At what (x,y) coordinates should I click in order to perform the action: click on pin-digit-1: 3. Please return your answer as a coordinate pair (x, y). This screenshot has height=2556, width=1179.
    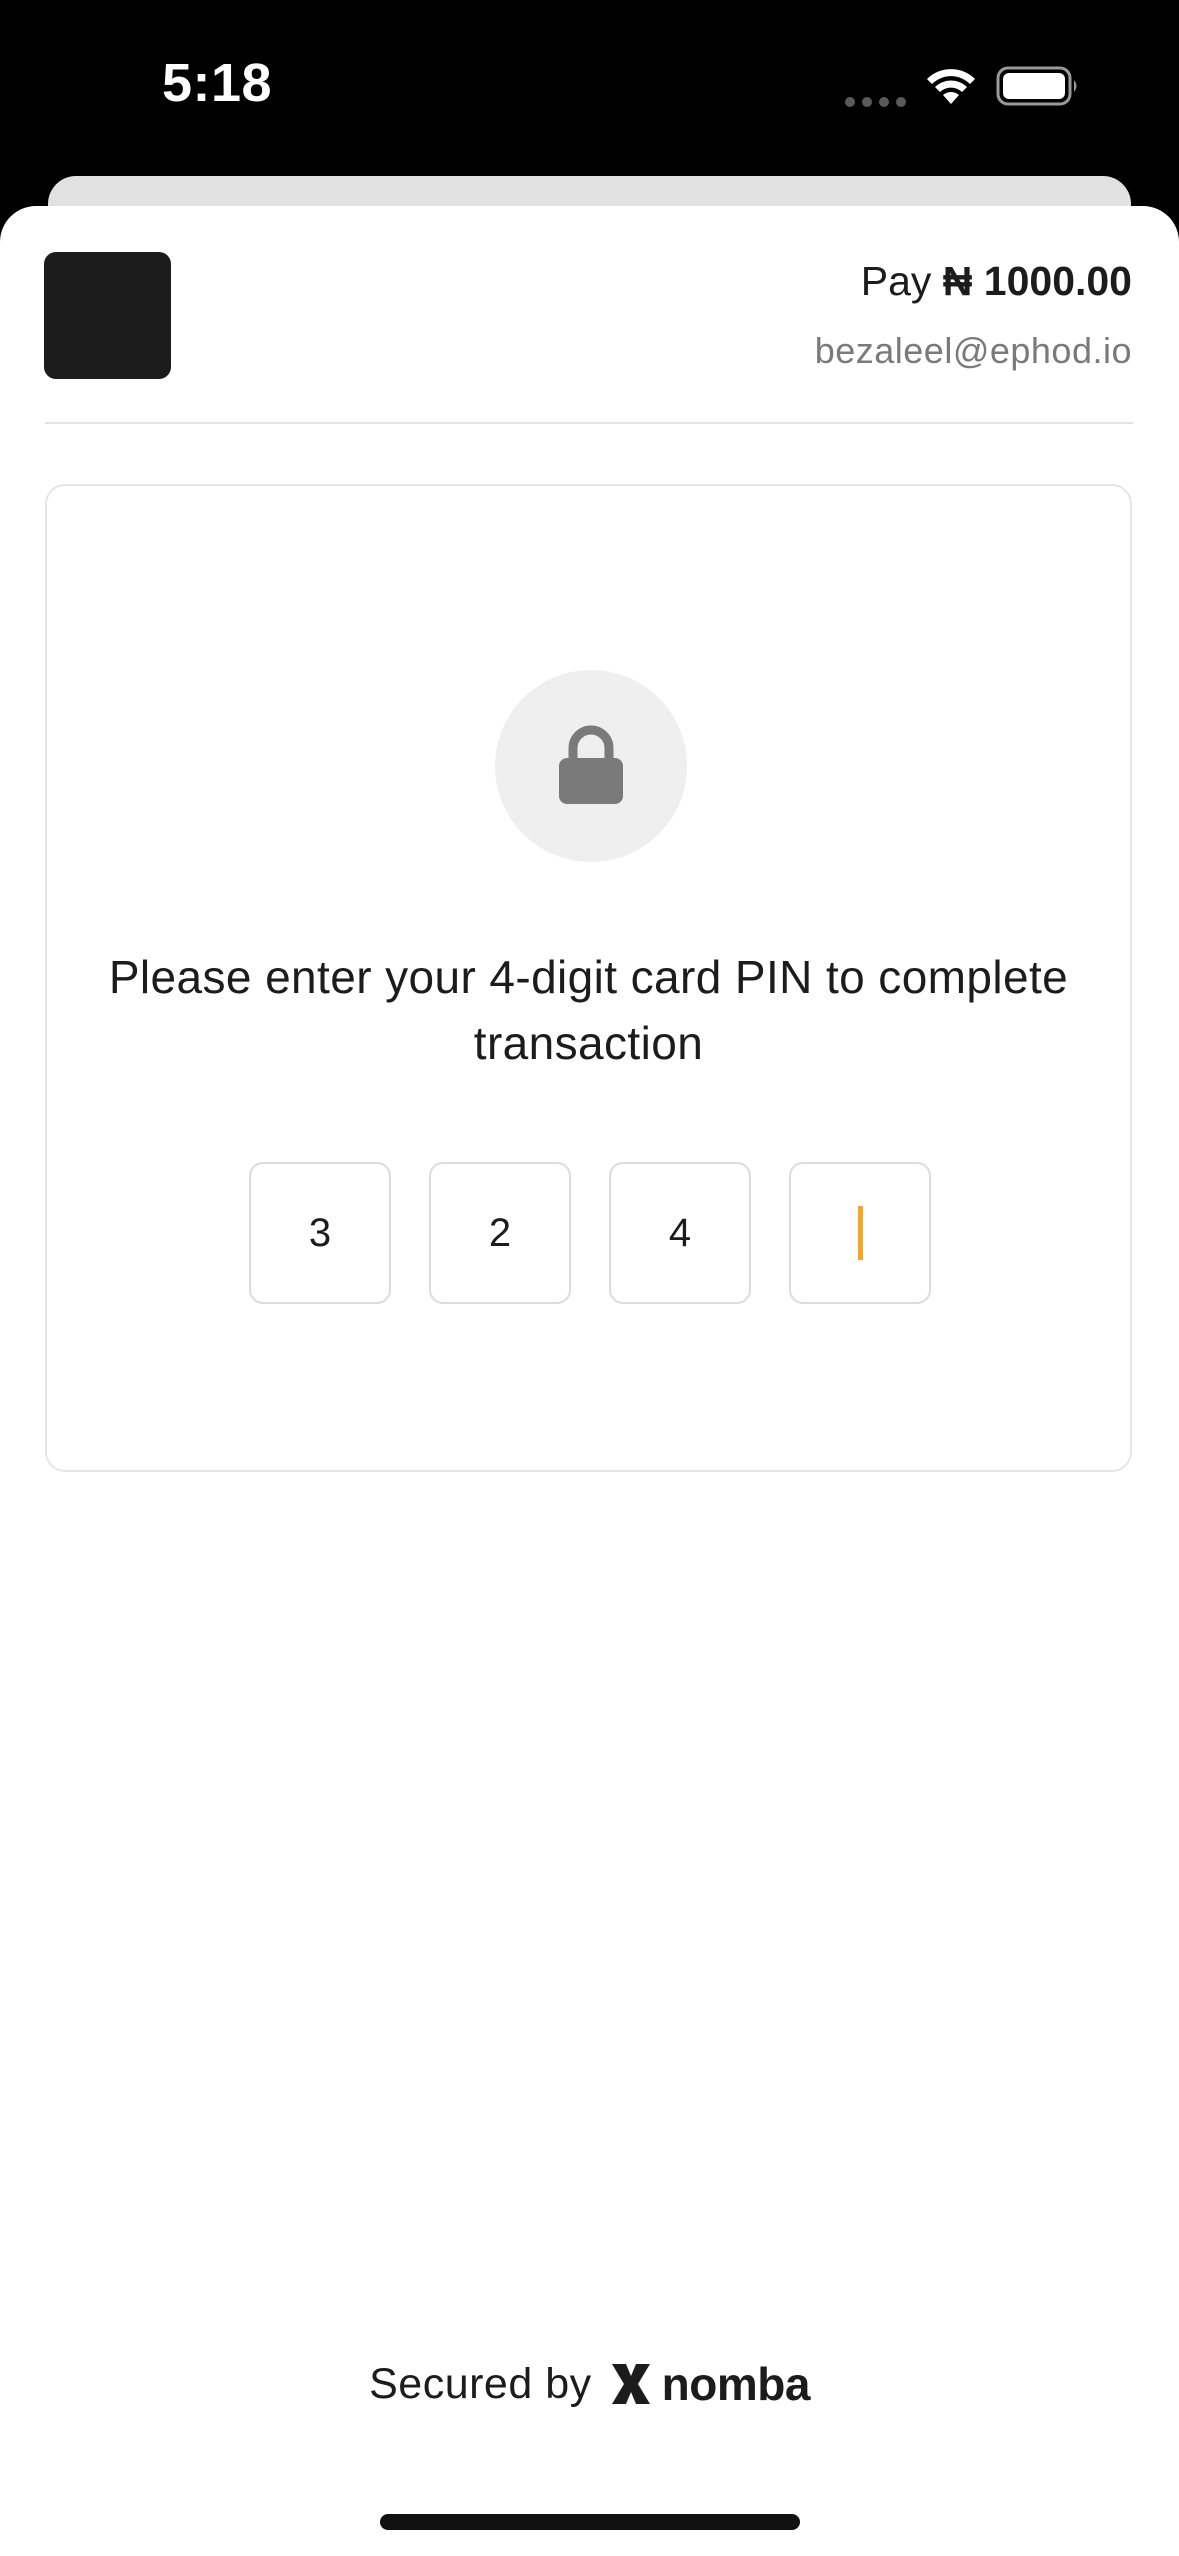
    Looking at the image, I should click on (320, 1233).